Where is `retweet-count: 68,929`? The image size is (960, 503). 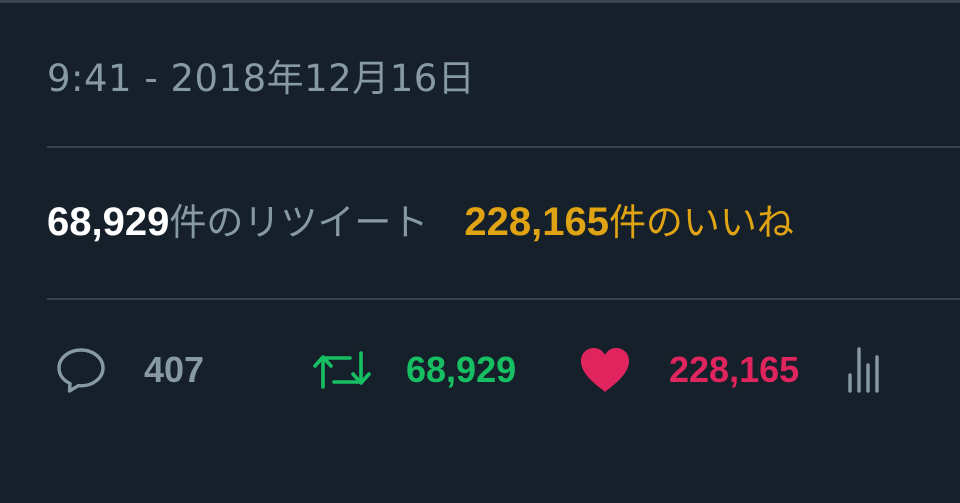 retweet-count: 68,929 is located at coordinates (461, 369).